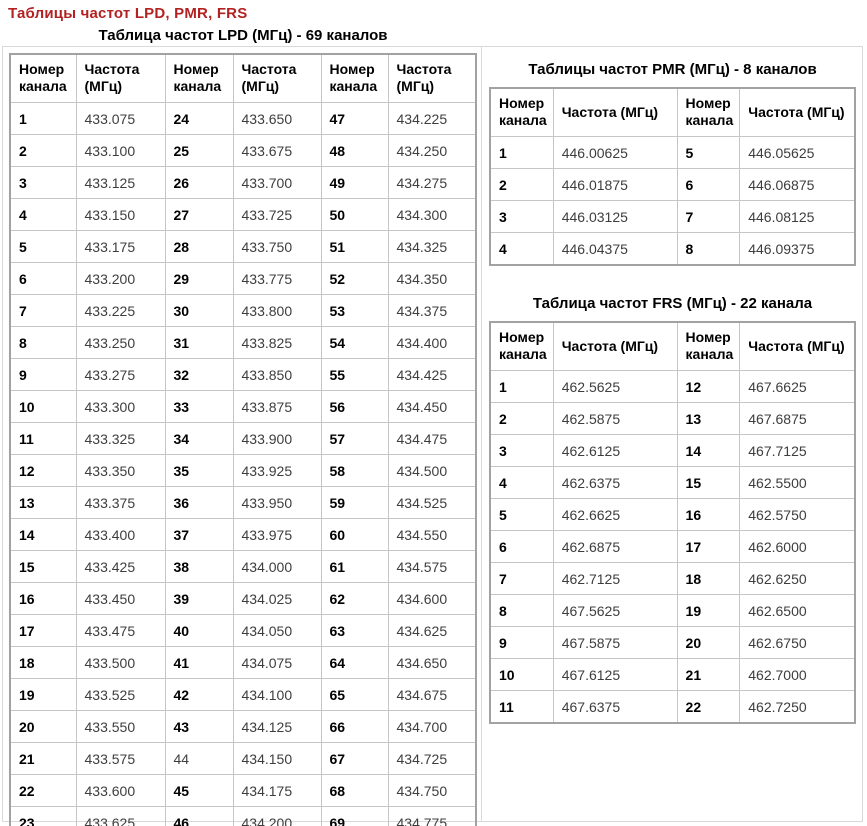  What do you see at coordinates (432, 182) in the screenshot?
I see `frequency-cell: 434.275` at bounding box center [432, 182].